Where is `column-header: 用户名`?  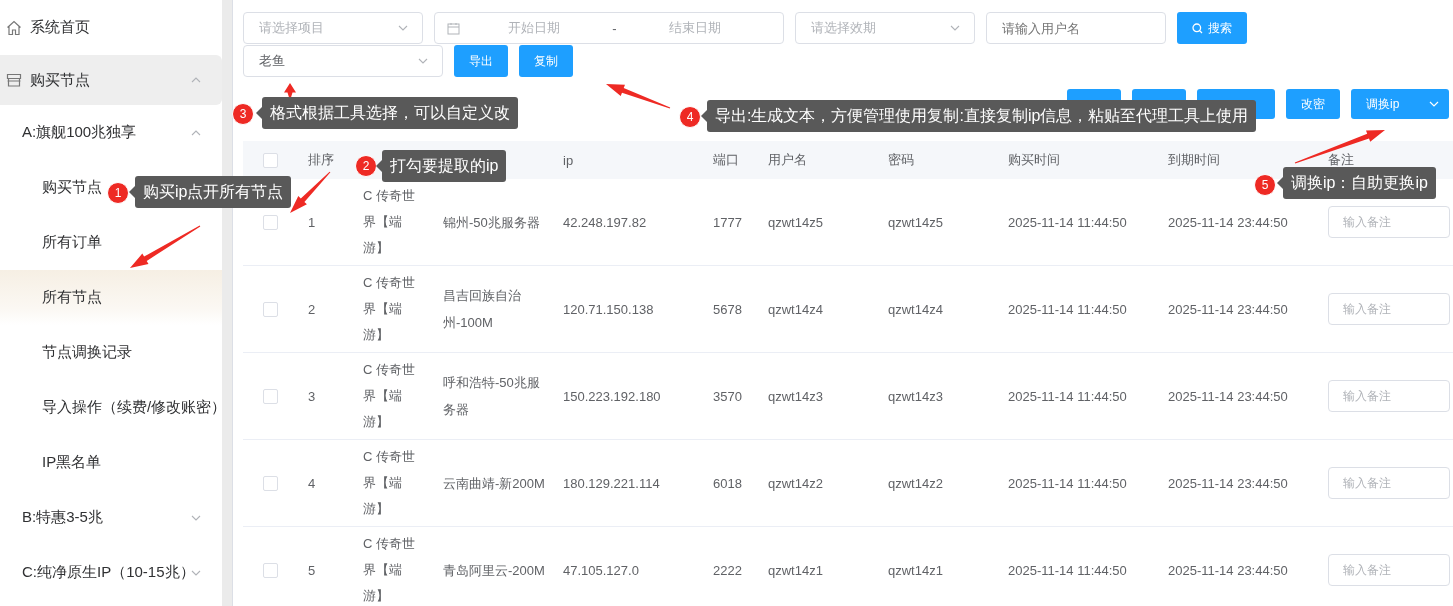
column-header: 用户名 is located at coordinates (787, 159).